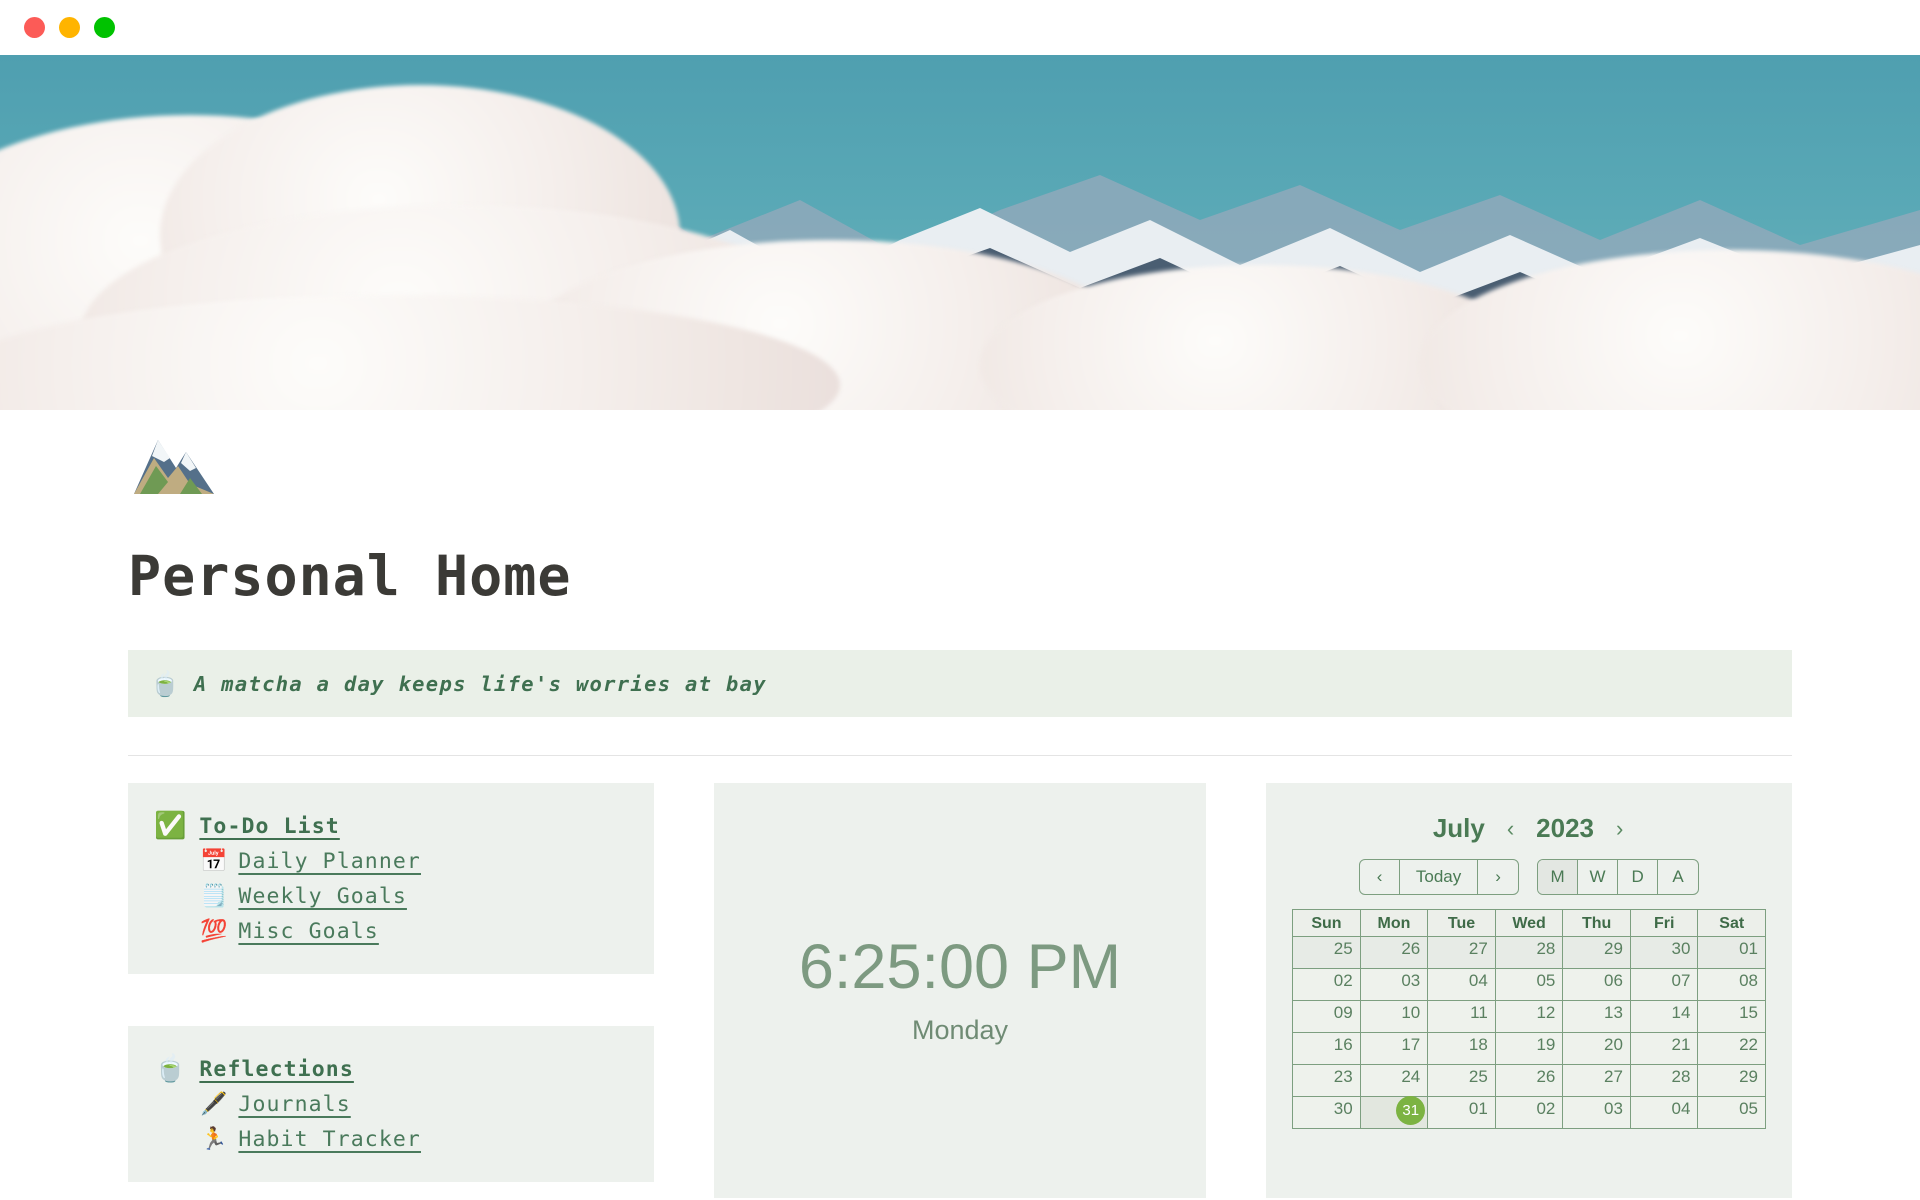 The height and width of the screenshot is (1200, 1920). I want to click on calendar-day-number: 24, so click(1411, 1077).